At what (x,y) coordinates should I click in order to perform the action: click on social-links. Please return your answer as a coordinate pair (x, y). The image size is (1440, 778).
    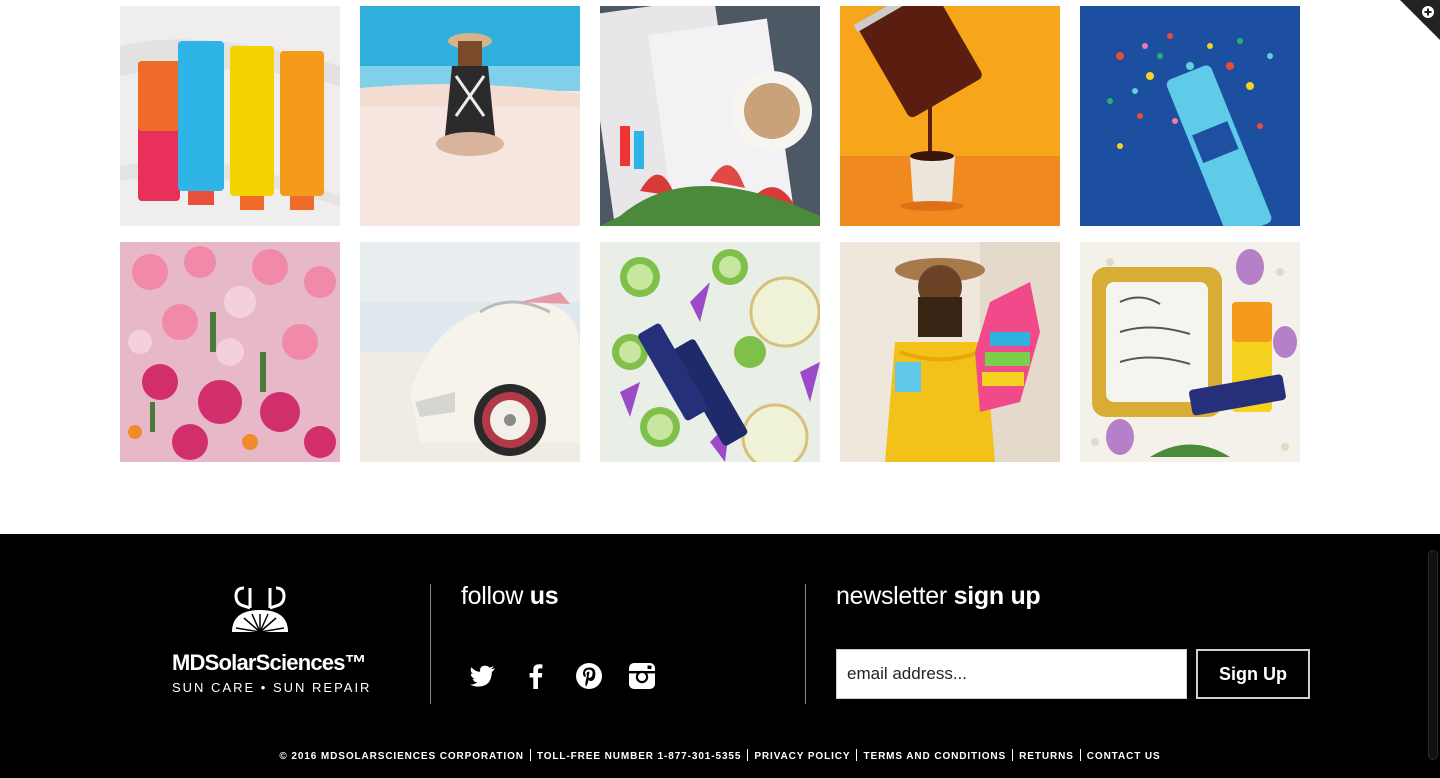
    Looking at the image, I should click on (562, 676).